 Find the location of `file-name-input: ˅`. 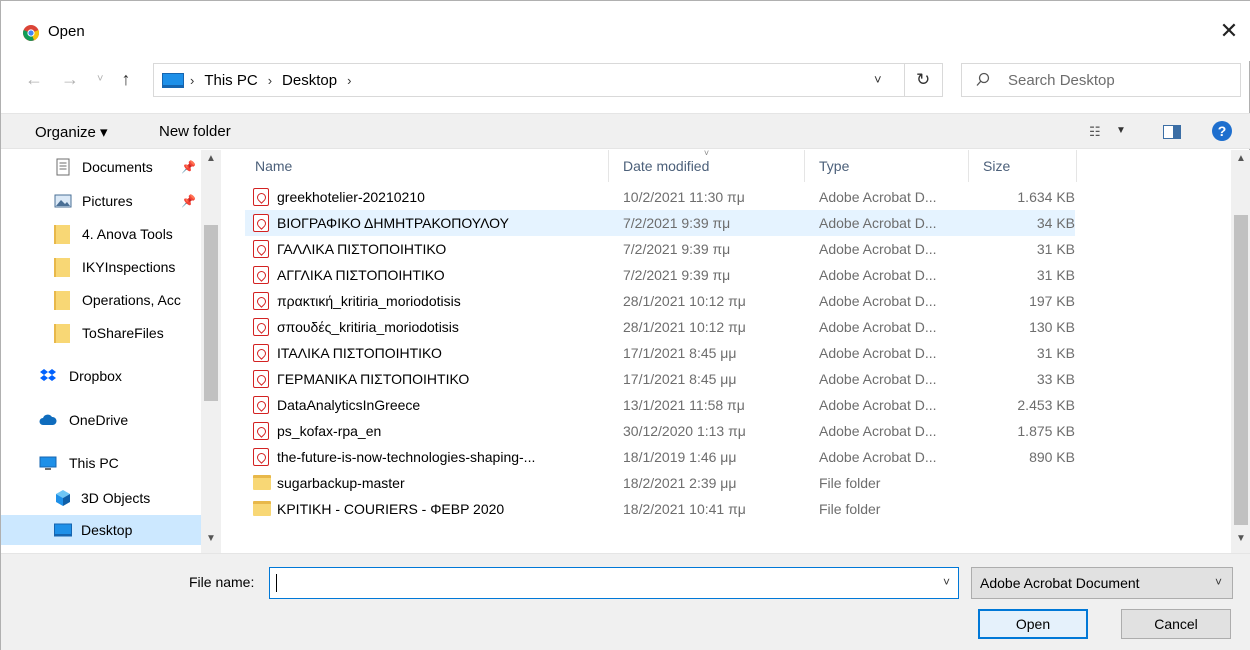

file-name-input: ˅ is located at coordinates (614, 583).